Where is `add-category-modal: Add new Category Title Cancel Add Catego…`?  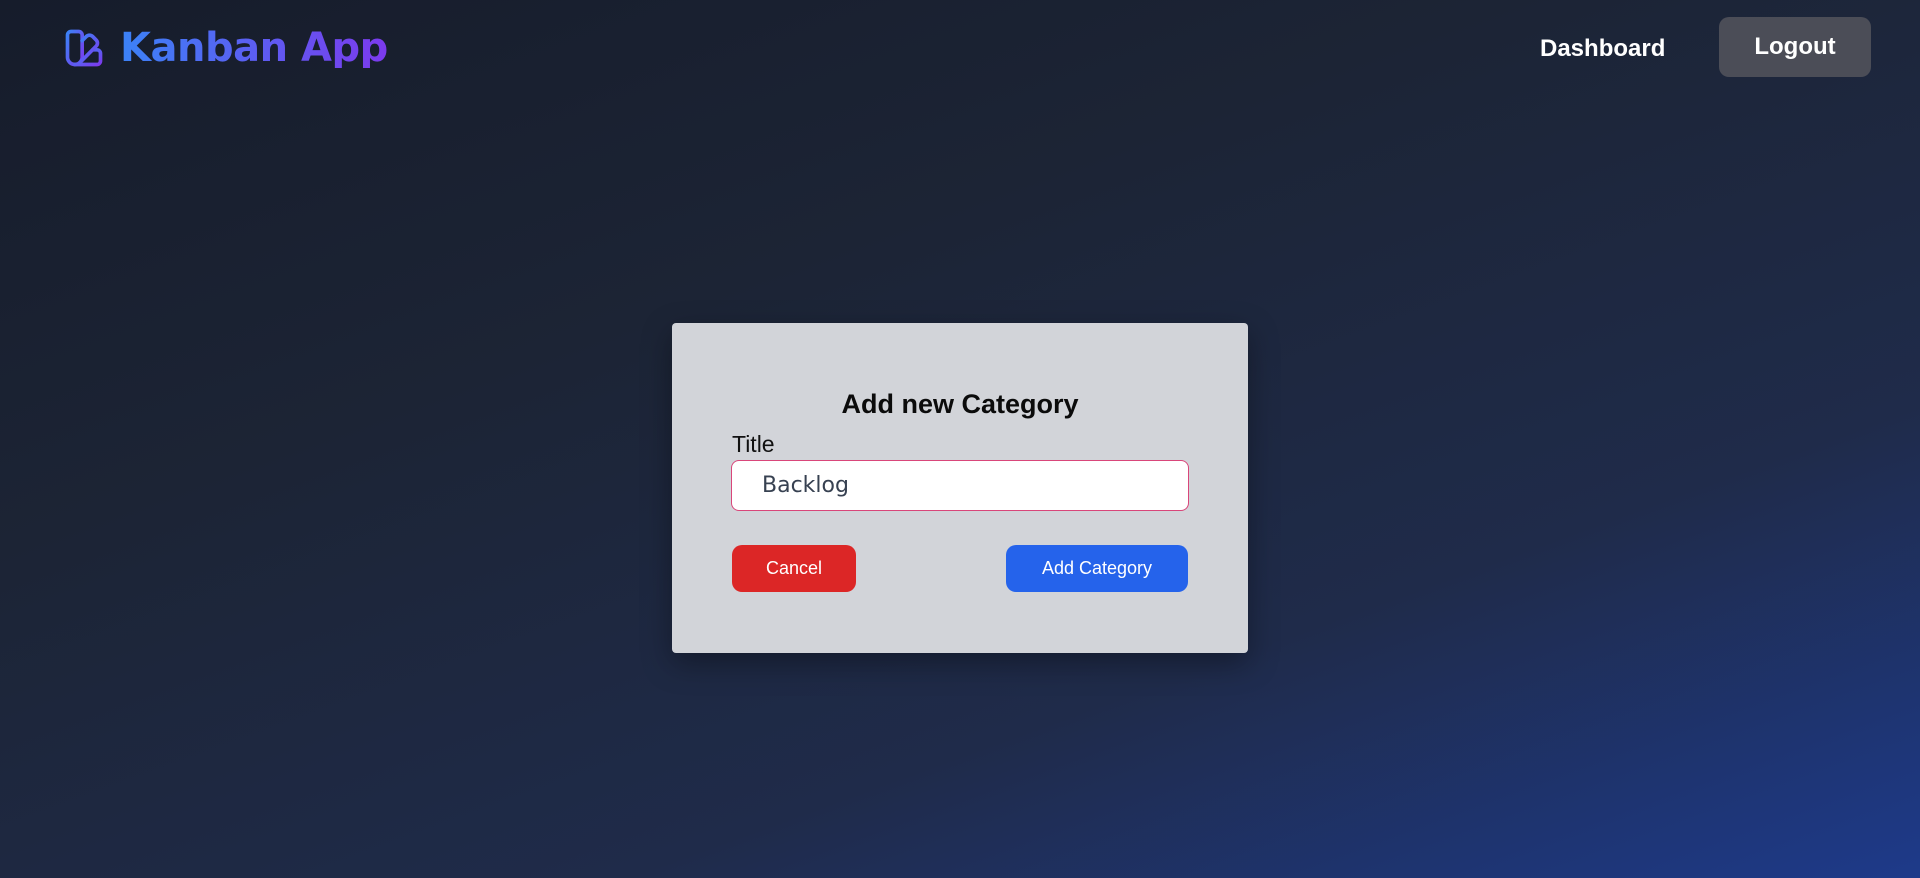 add-category-modal: Add new Category Title Cancel Add Catego… is located at coordinates (960, 488).